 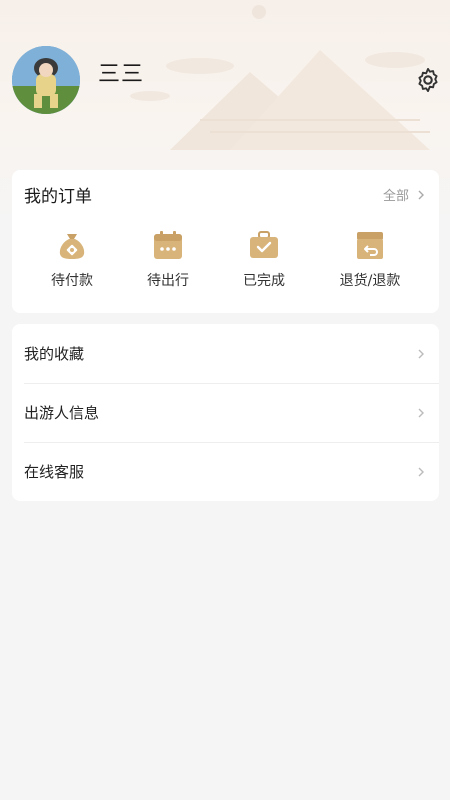 I want to click on menu-item-traveler-info-label: 出游人信息, so click(x=62, y=413).